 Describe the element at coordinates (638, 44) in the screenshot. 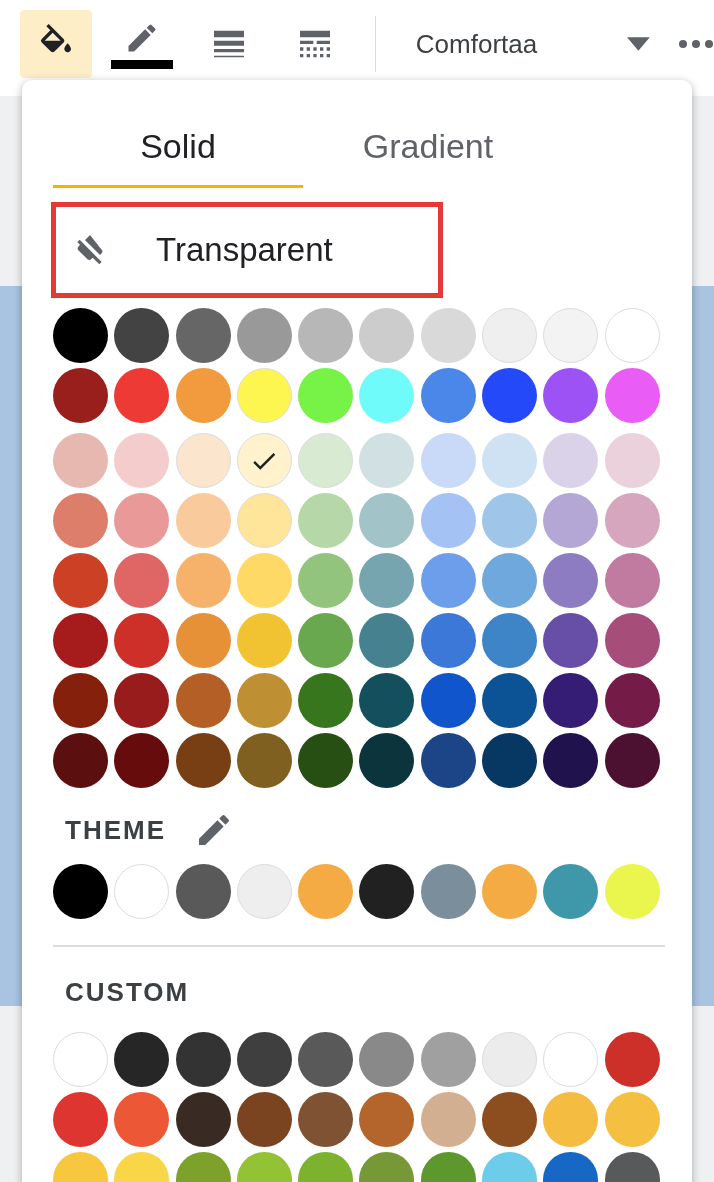

I see `caret-icon` at that location.